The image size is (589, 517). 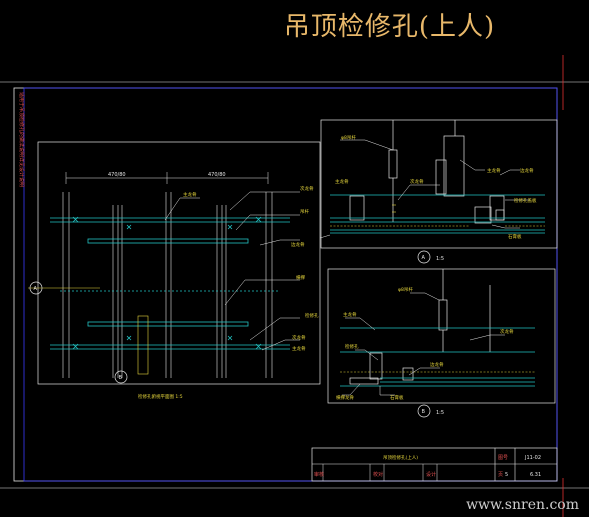 What do you see at coordinates (21, 139) in the screenshot?
I see `side-note: 适用于吊顶检修孔的做法说明详见设计说明` at bounding box center [21, 139].